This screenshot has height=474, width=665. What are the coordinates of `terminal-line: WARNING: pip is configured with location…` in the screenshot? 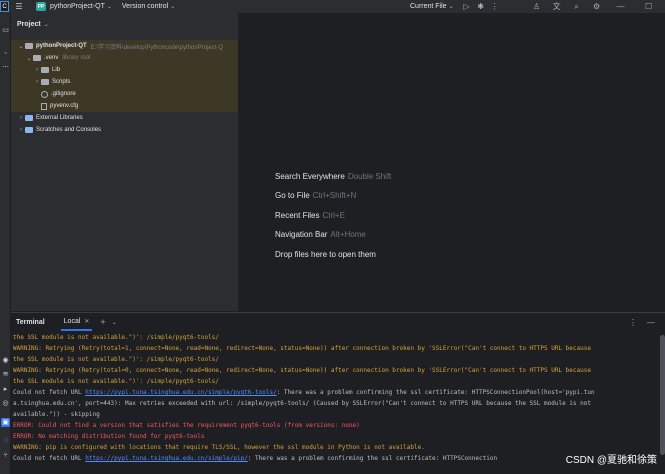 It's located at (219, 447).